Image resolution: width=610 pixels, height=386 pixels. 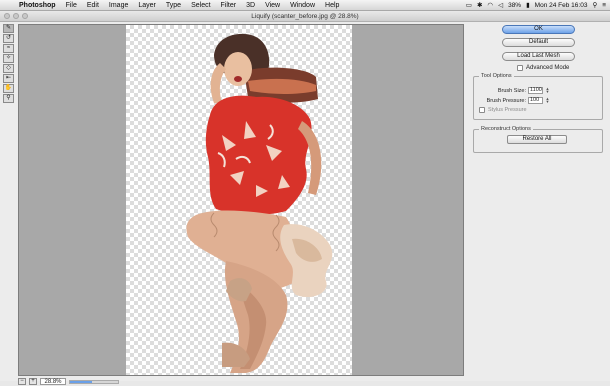 What do you see at coordinates (8, 98) in the screenshot?
I see `zoom-tool-icon: ⚲` at bounding box center [8, 98].